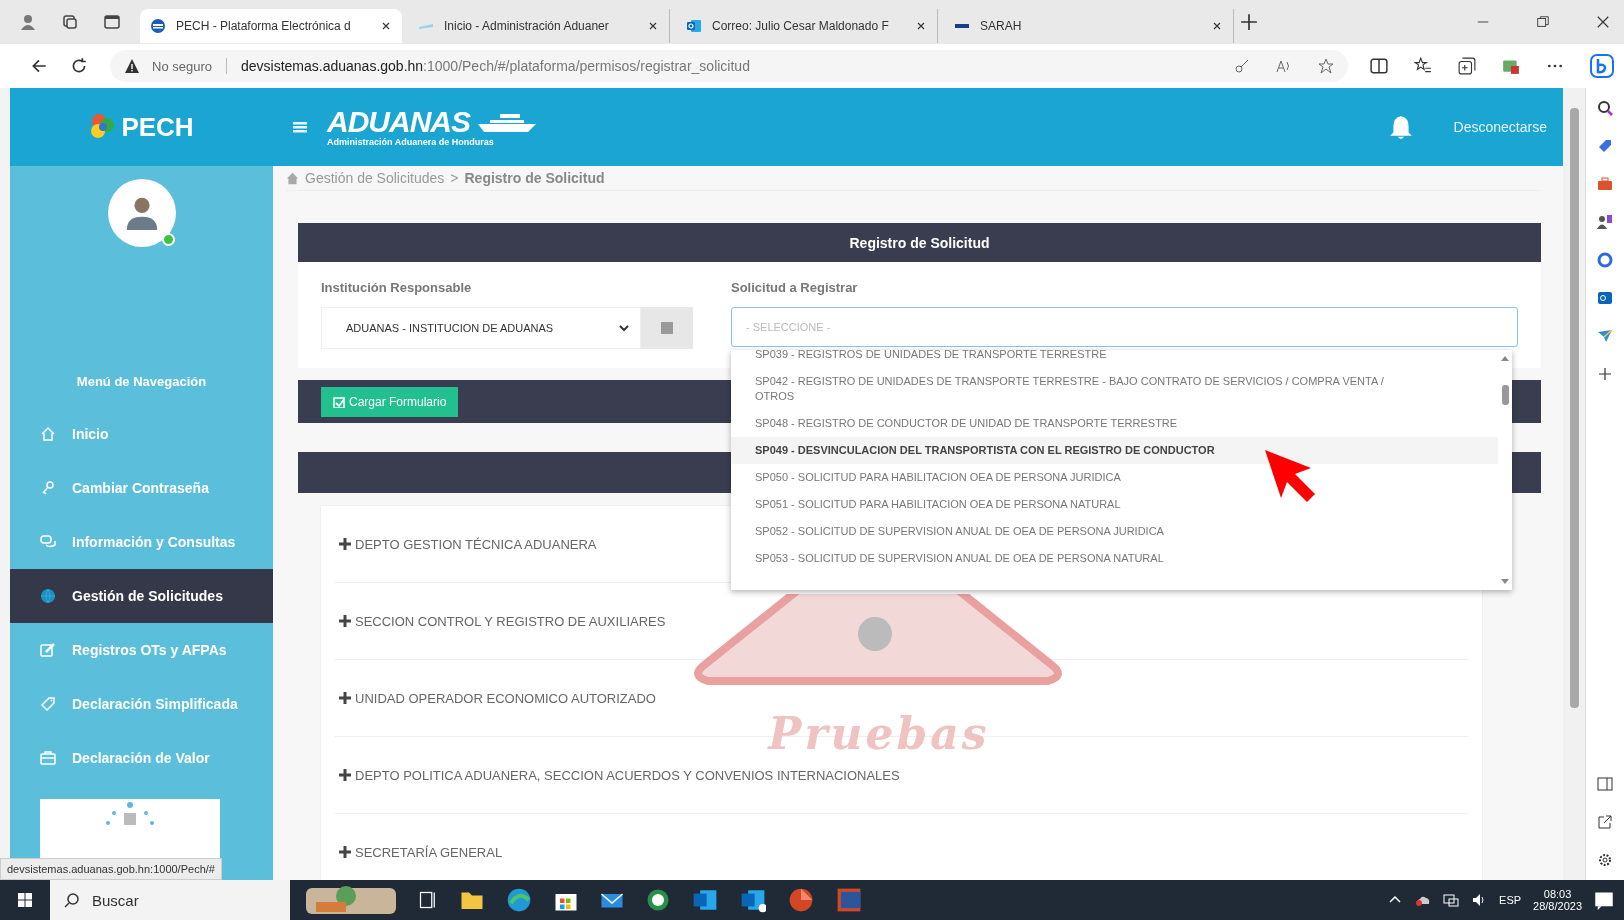  What do you see at coordinates (111, 869) in the screenshot?
I see `status-url-tooltip: devsistemas.aduanas.gob.hn:1000/Pech/#` at bounding box center [111, 869].